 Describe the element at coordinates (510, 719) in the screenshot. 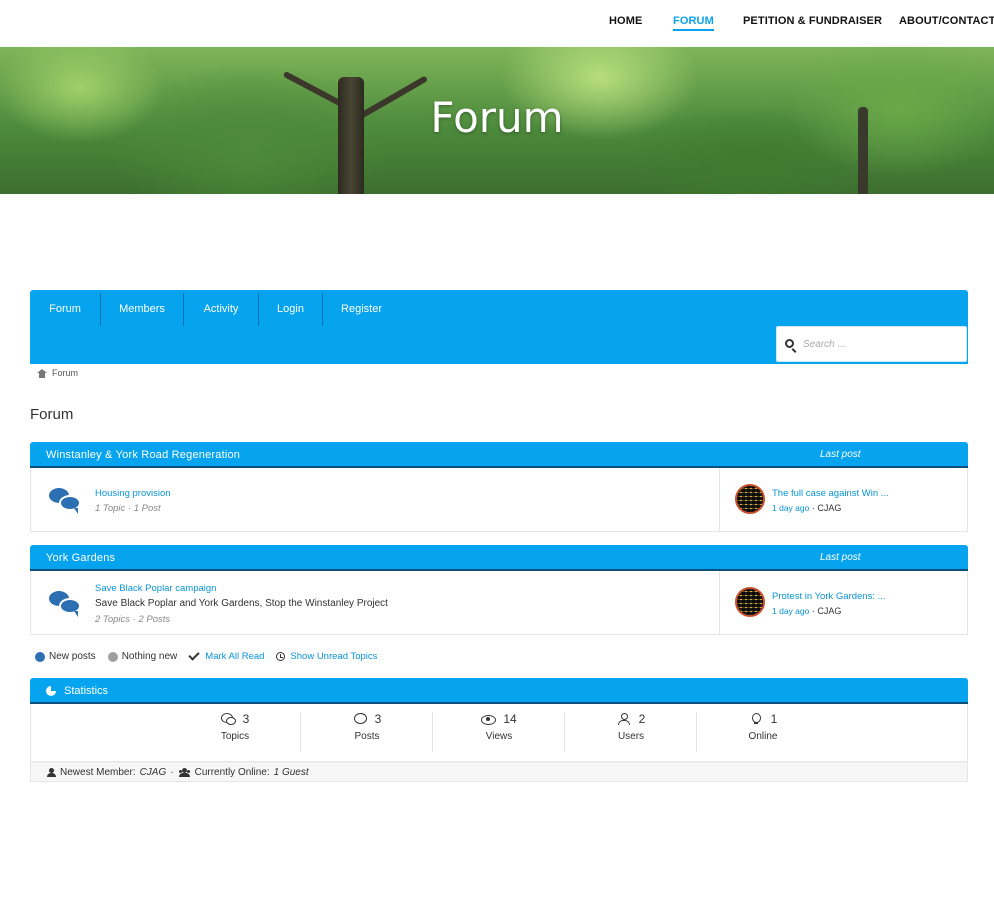

I see `stat-value: 14` at that location.